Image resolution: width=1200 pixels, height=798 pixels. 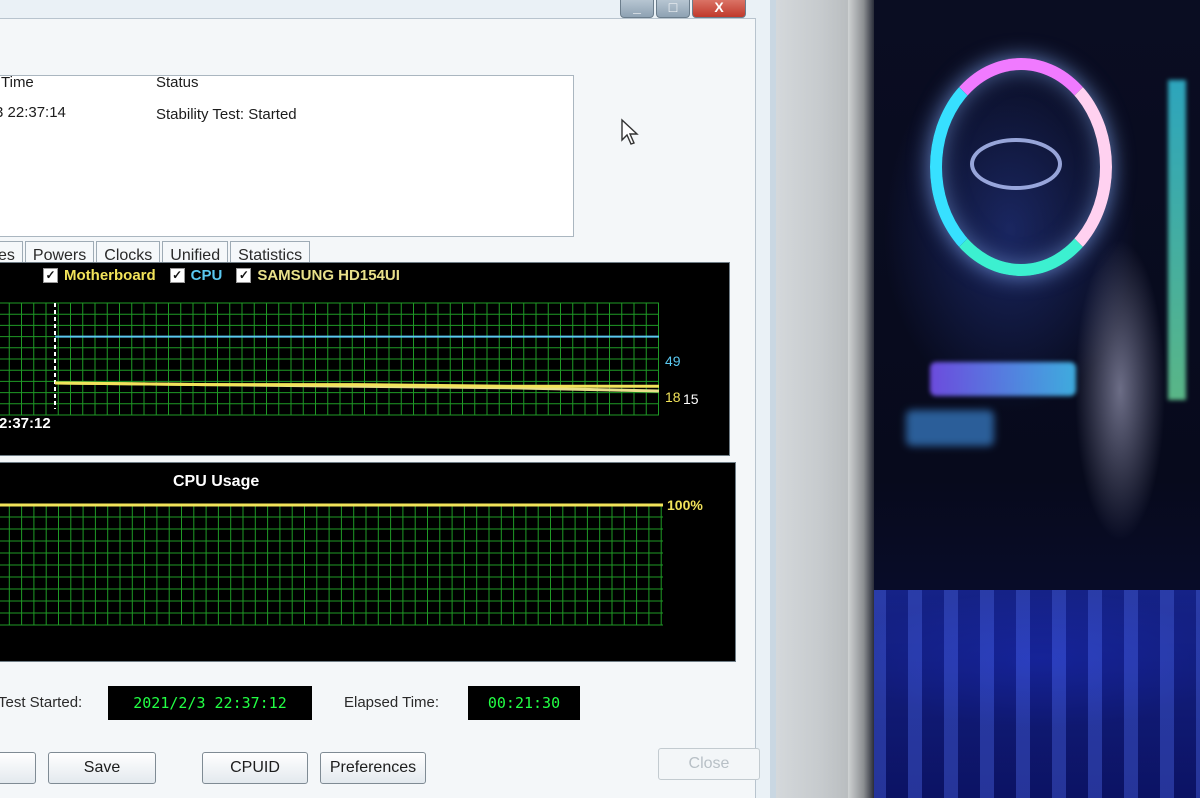 What do you see at coordinates (709, 764) in the screenshot?
I see `close-button: Close` at bounding box center [709, 764].